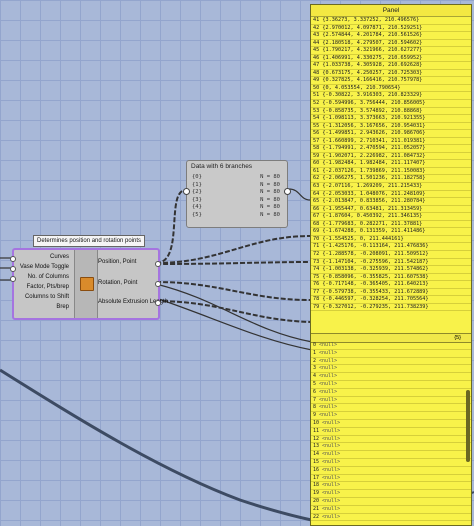 The height and width of the screenshot is (526, 474). I want to click on null-index: 22, so click(316, 516).